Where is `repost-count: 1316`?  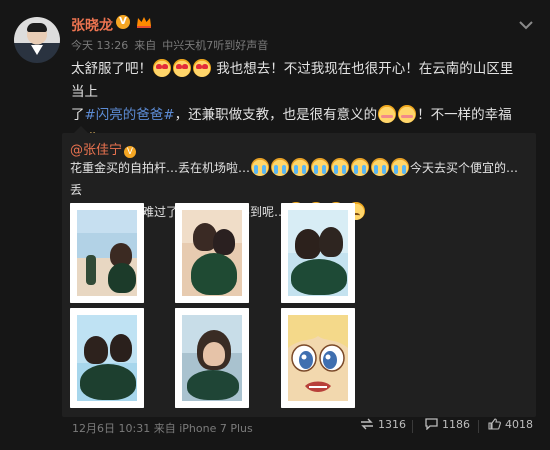
repost-count: 1316 is located at coordinates (392, 424).